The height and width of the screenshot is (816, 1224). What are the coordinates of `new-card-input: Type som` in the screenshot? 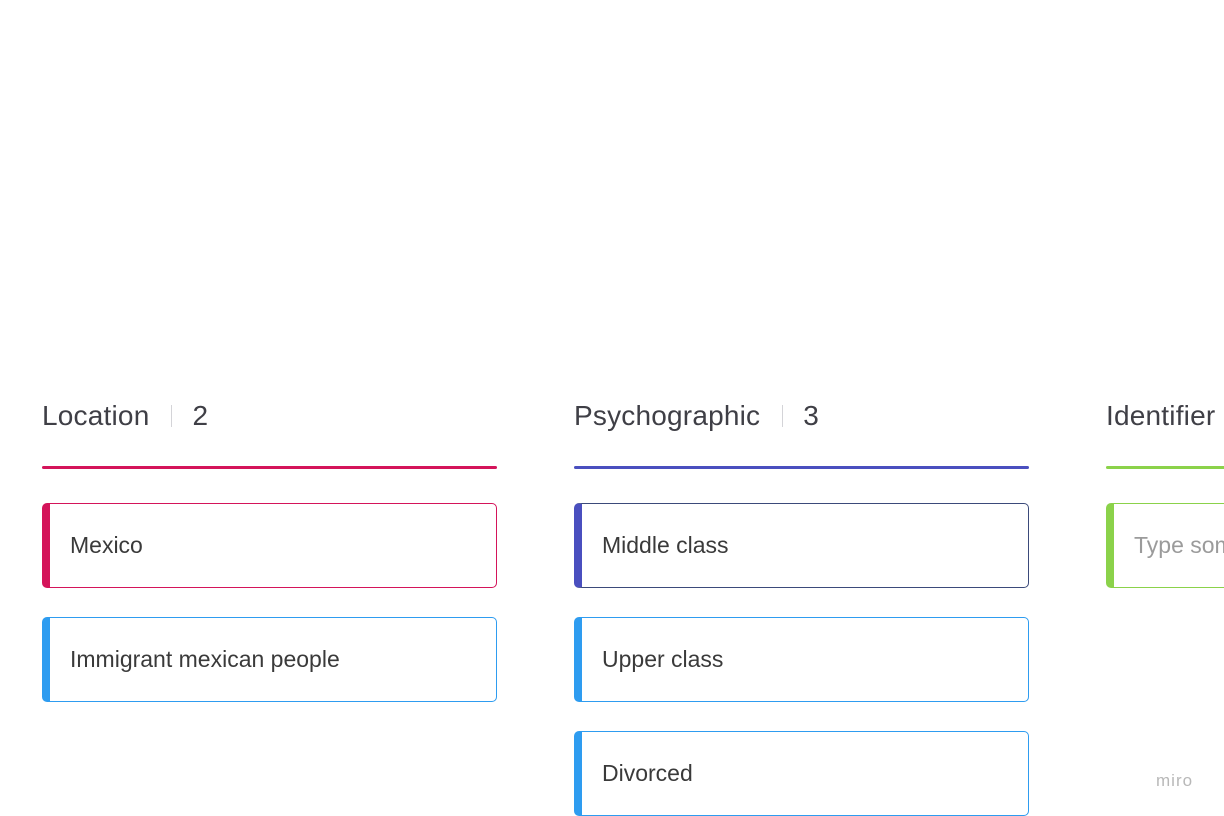 It's located at (1165, 545).